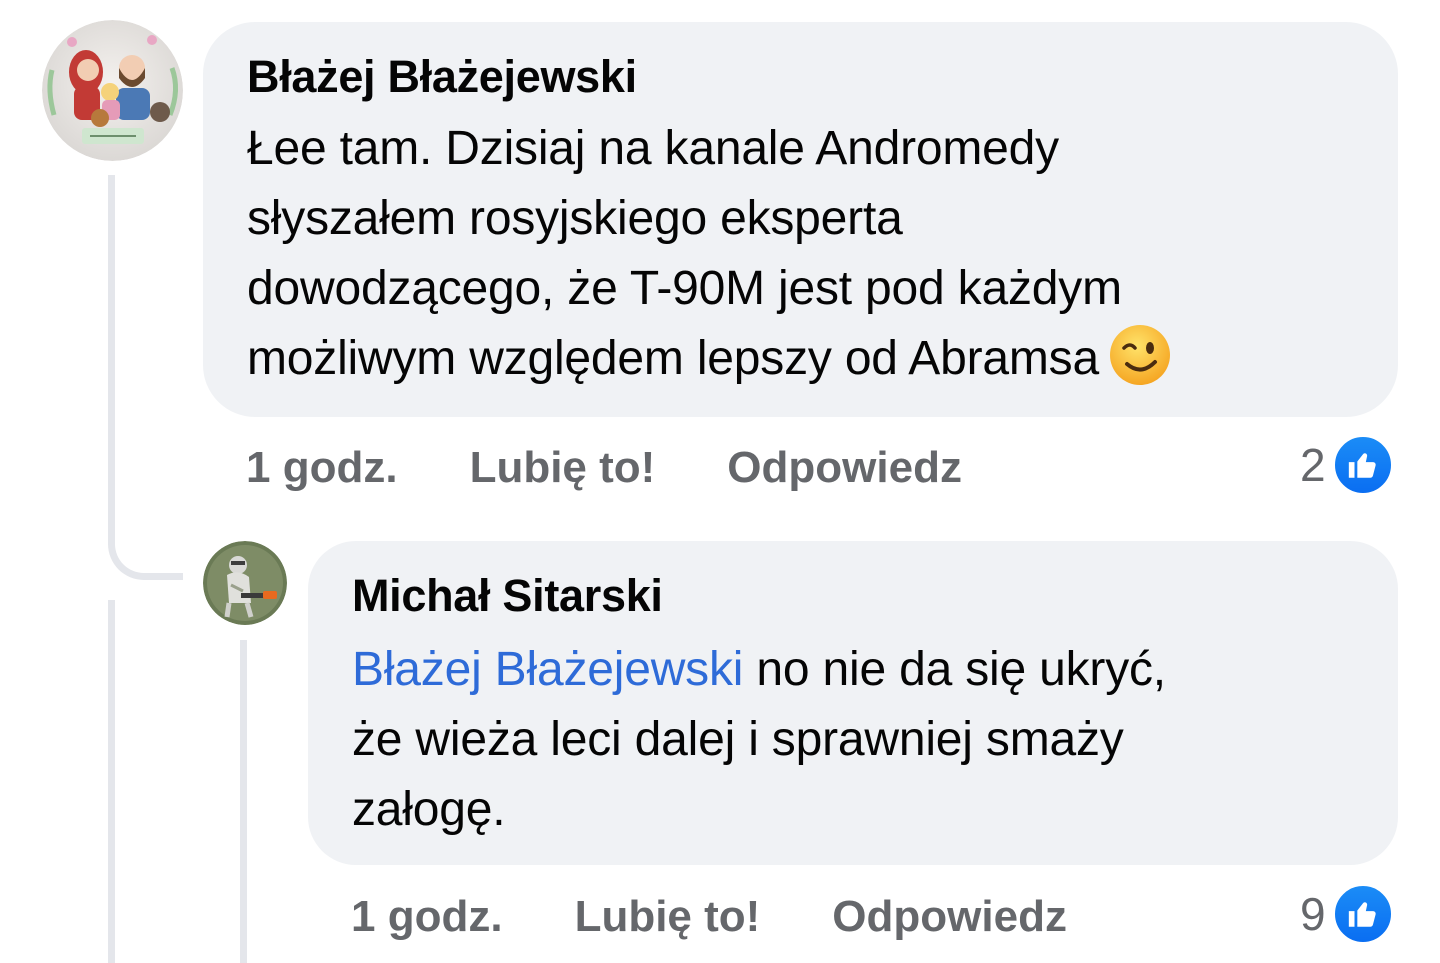 The width and height of the screenshot is (1440, 963). I want to click on comment-text-line: Łee tam. Dzisiaj na kanale Andromedy, so click(653, 148).